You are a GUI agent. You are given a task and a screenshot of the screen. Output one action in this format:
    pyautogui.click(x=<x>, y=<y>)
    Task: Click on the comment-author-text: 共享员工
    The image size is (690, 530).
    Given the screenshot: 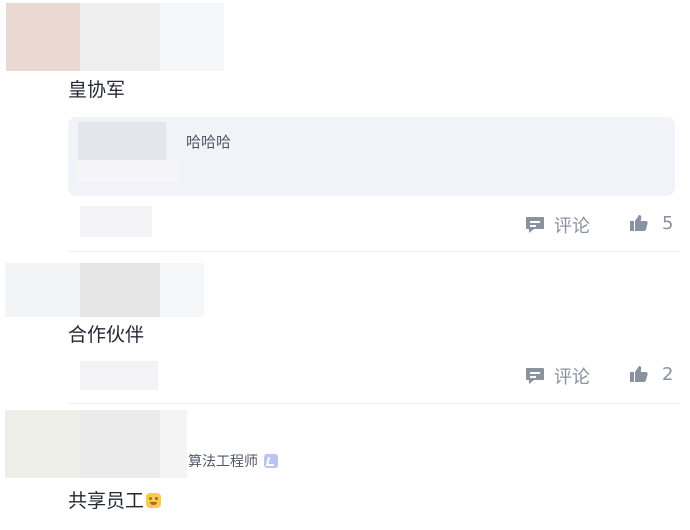 What is the action you would take?
    pyautogui.click(x=115, y=501)
    